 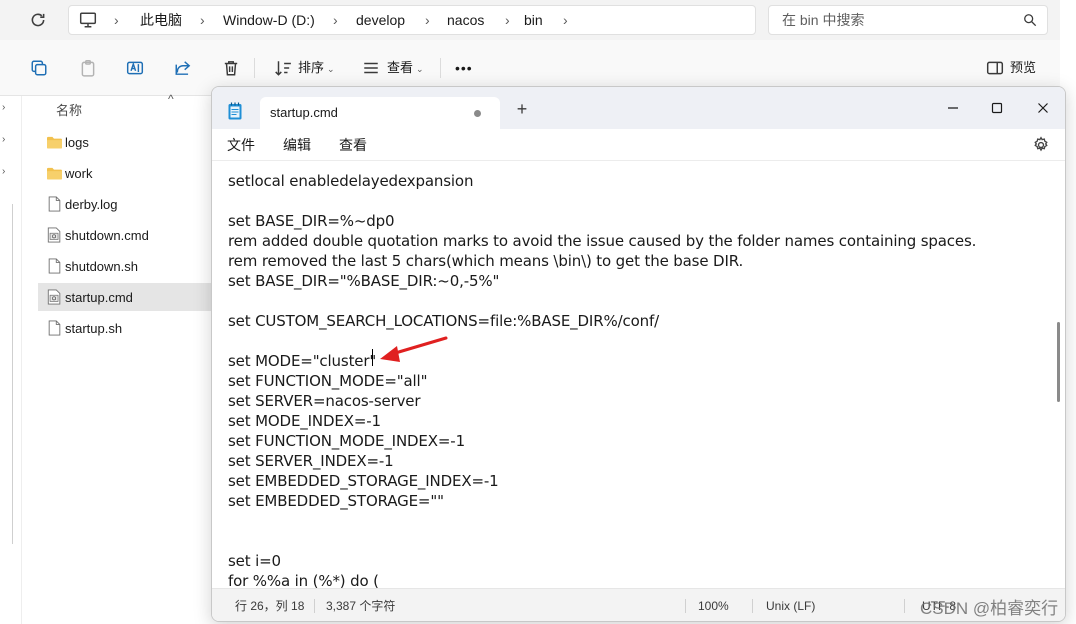 I want to click on sort-ascending-icon: ^, so click(x=171, y=99).